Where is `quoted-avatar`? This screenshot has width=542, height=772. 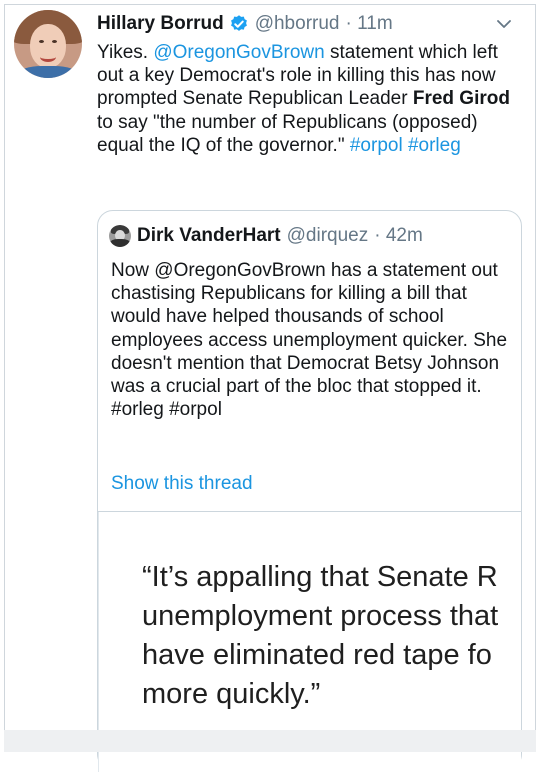 quoted-avatar is located at coordinates (120, 236).